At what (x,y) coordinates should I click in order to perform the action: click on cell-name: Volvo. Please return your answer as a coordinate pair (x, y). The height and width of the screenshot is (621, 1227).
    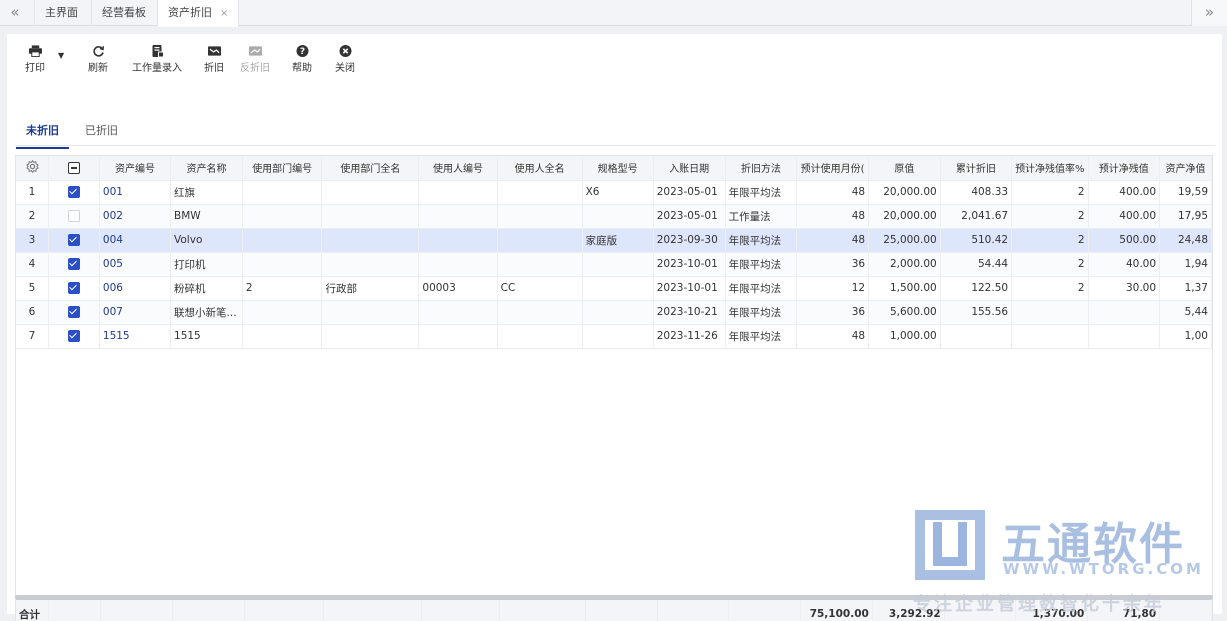
    Looking at the image, I should click on (206, 240).